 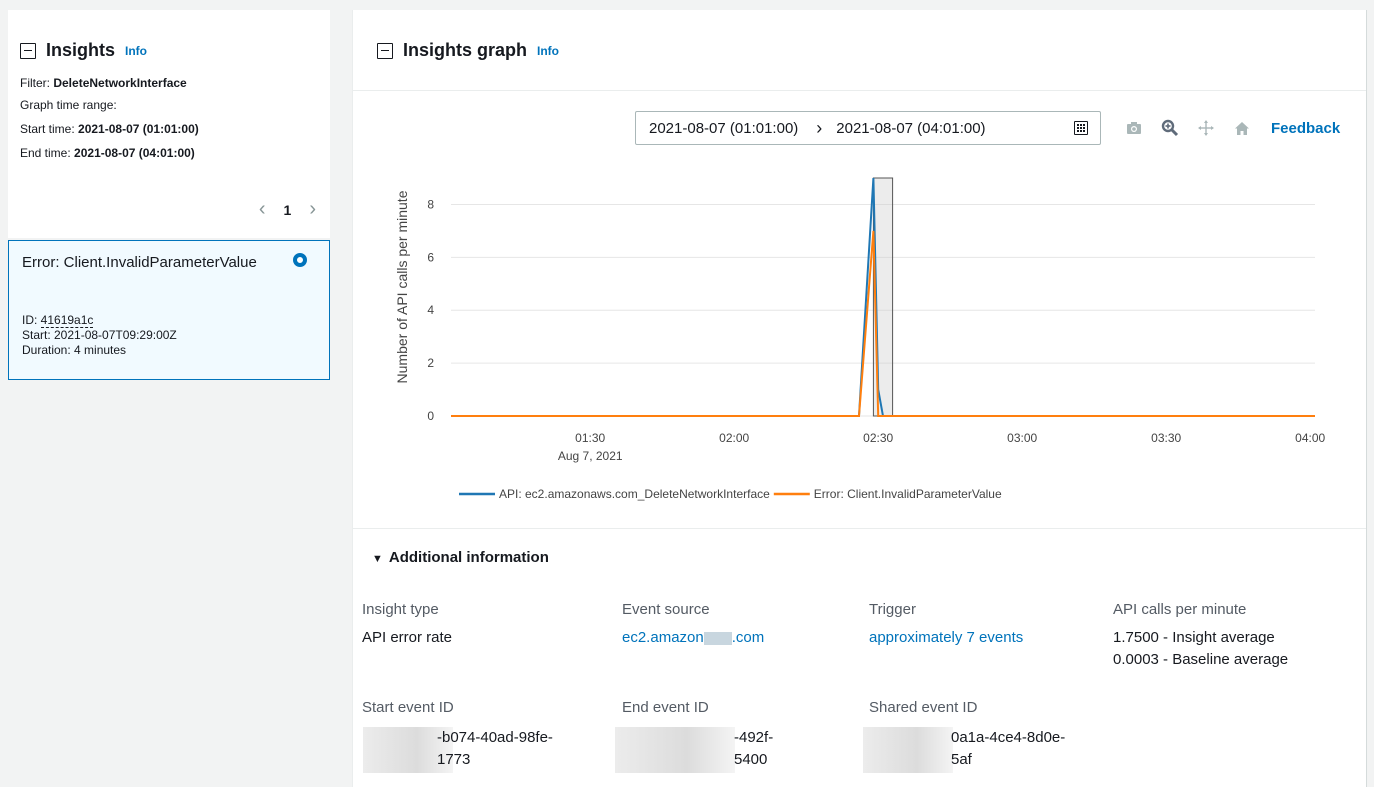 What do you see at coordinates (1008, 737) in the screenshot?
I see `shared-event-line1: 0a1a-4ce4-8d0e-` at bounding box center [1008, 737].